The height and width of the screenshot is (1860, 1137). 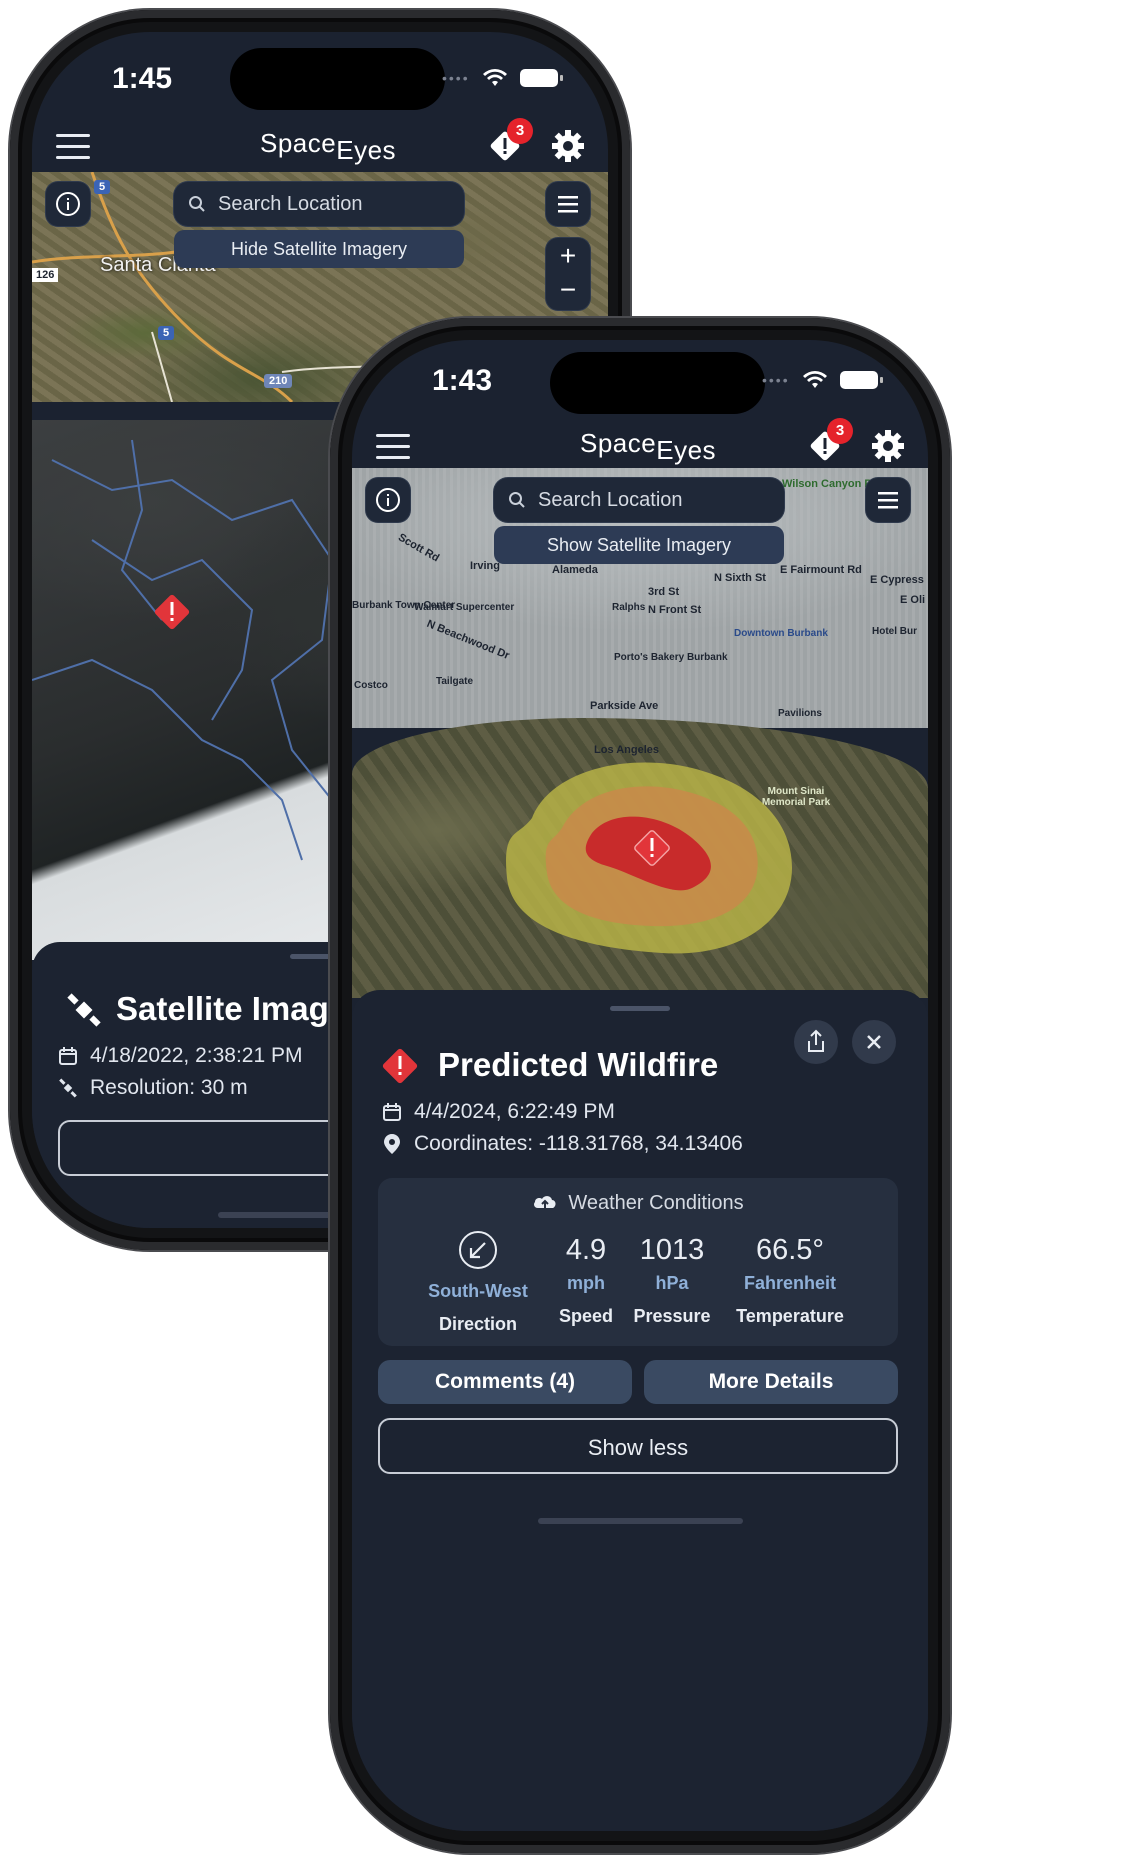 What do you see at coordinates (514, 1111) in the screenshot?
I see `sheet-date: 4/4/2024, 6:22:49 PM` at bounding box center [514, 1111].